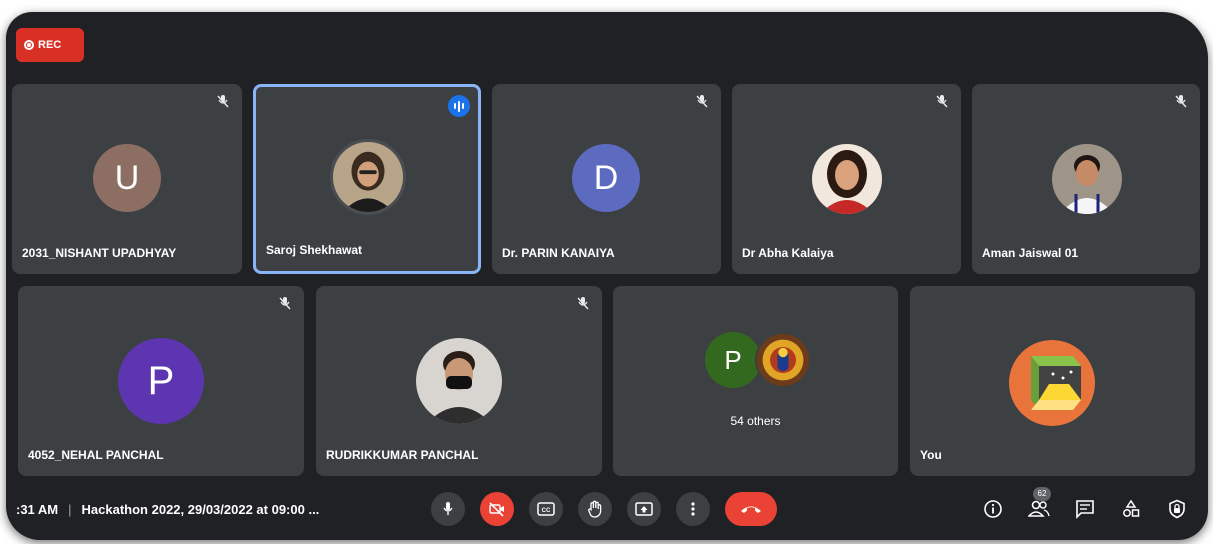  Describe the element at coordinates (314, 250) in the screenshot. I see `participant-name: Saroj Shekhawat` at that location.